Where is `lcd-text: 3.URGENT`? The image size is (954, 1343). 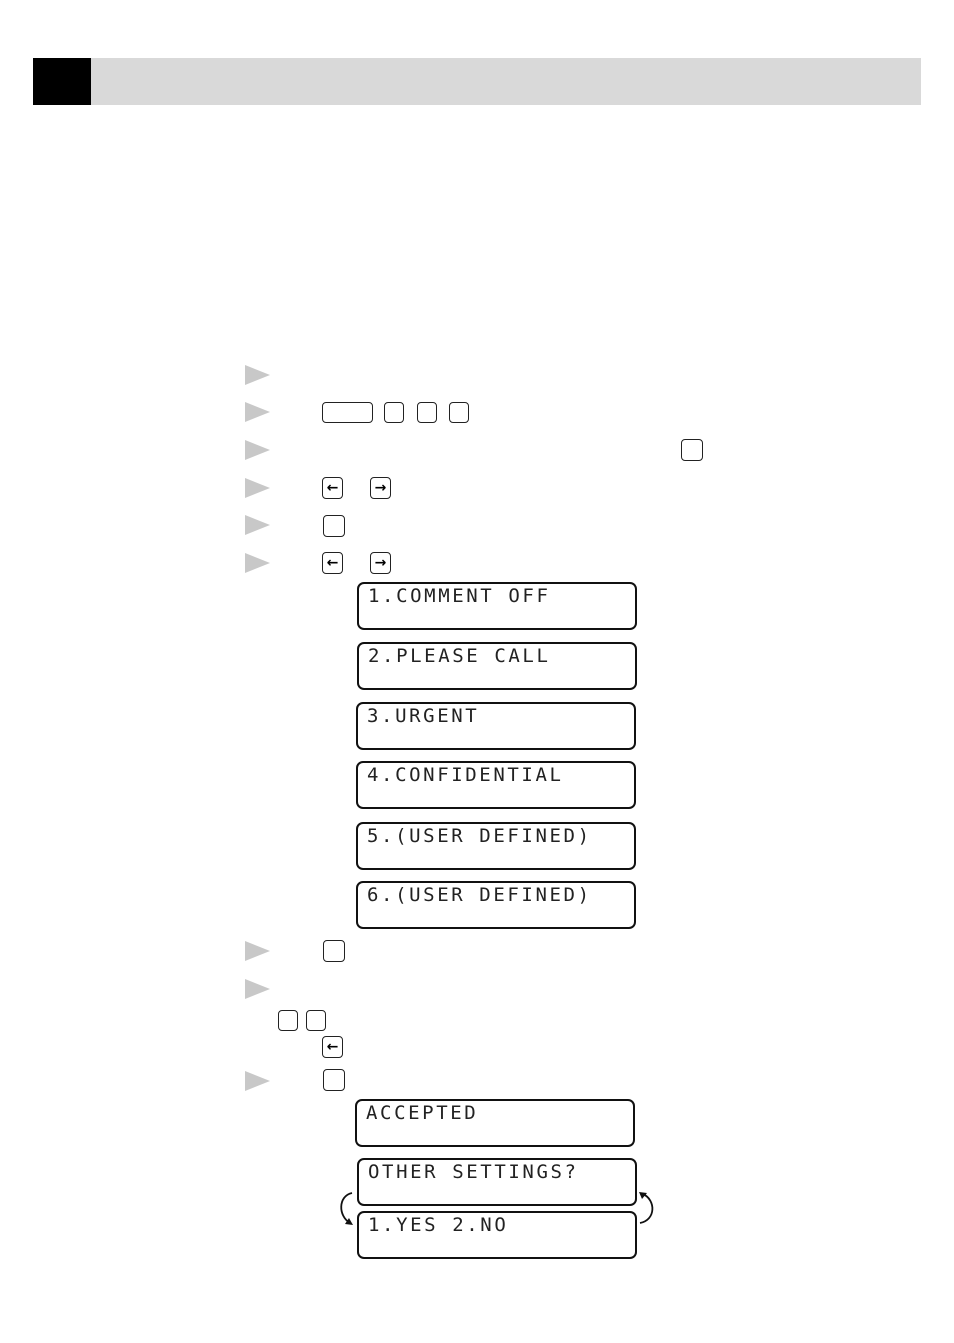
lcd-text: 3.URGENT is located at coordinates (423, 716).